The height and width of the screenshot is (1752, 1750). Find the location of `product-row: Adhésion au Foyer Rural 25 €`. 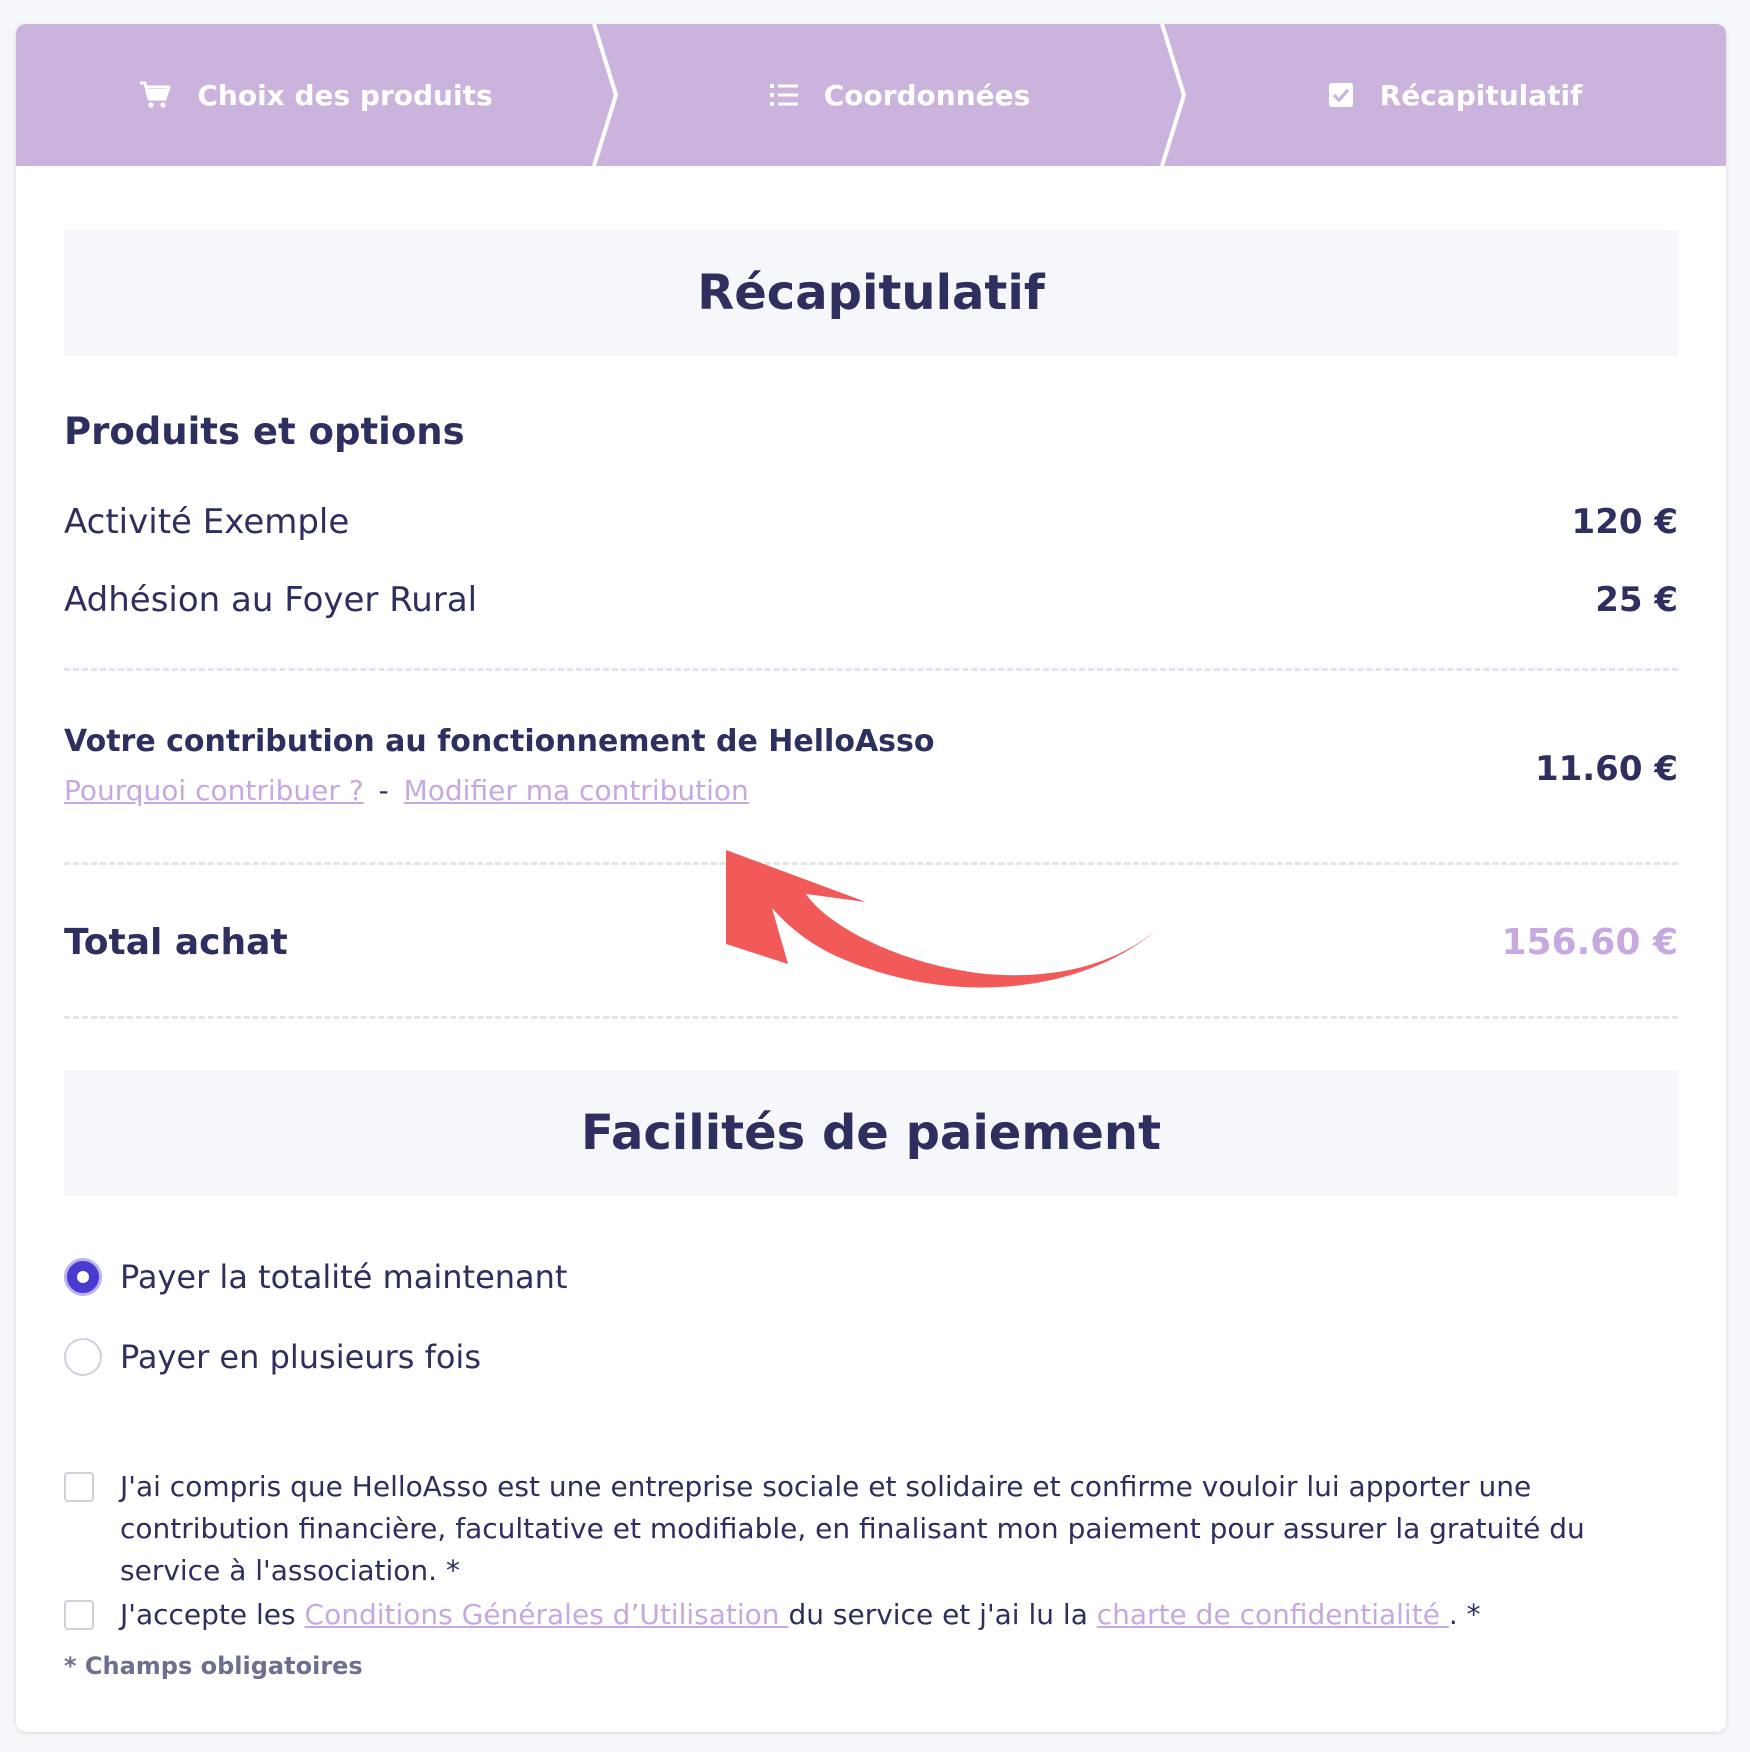

product-row: Adhésion au Foyer Rural 25 € is located at coordinates (871, 600).